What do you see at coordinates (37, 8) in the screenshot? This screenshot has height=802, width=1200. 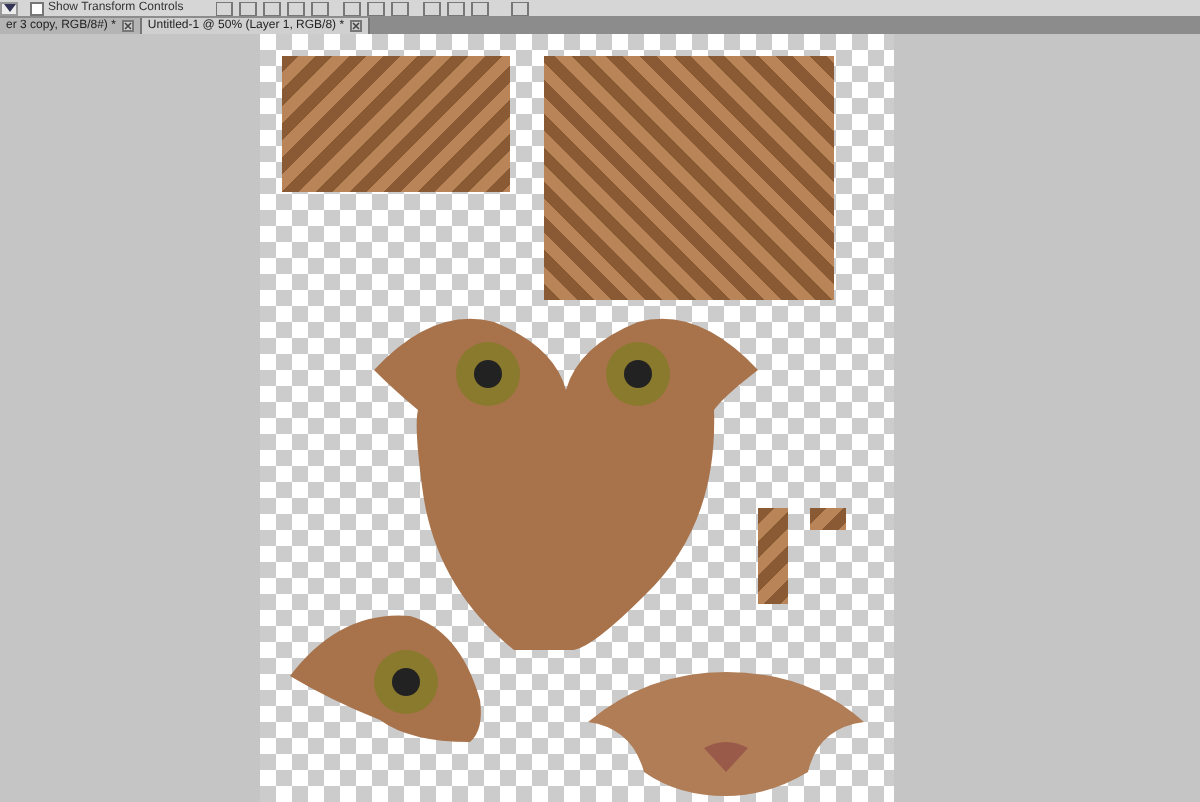 I see `checkbox` at bounding box center [37, 8].